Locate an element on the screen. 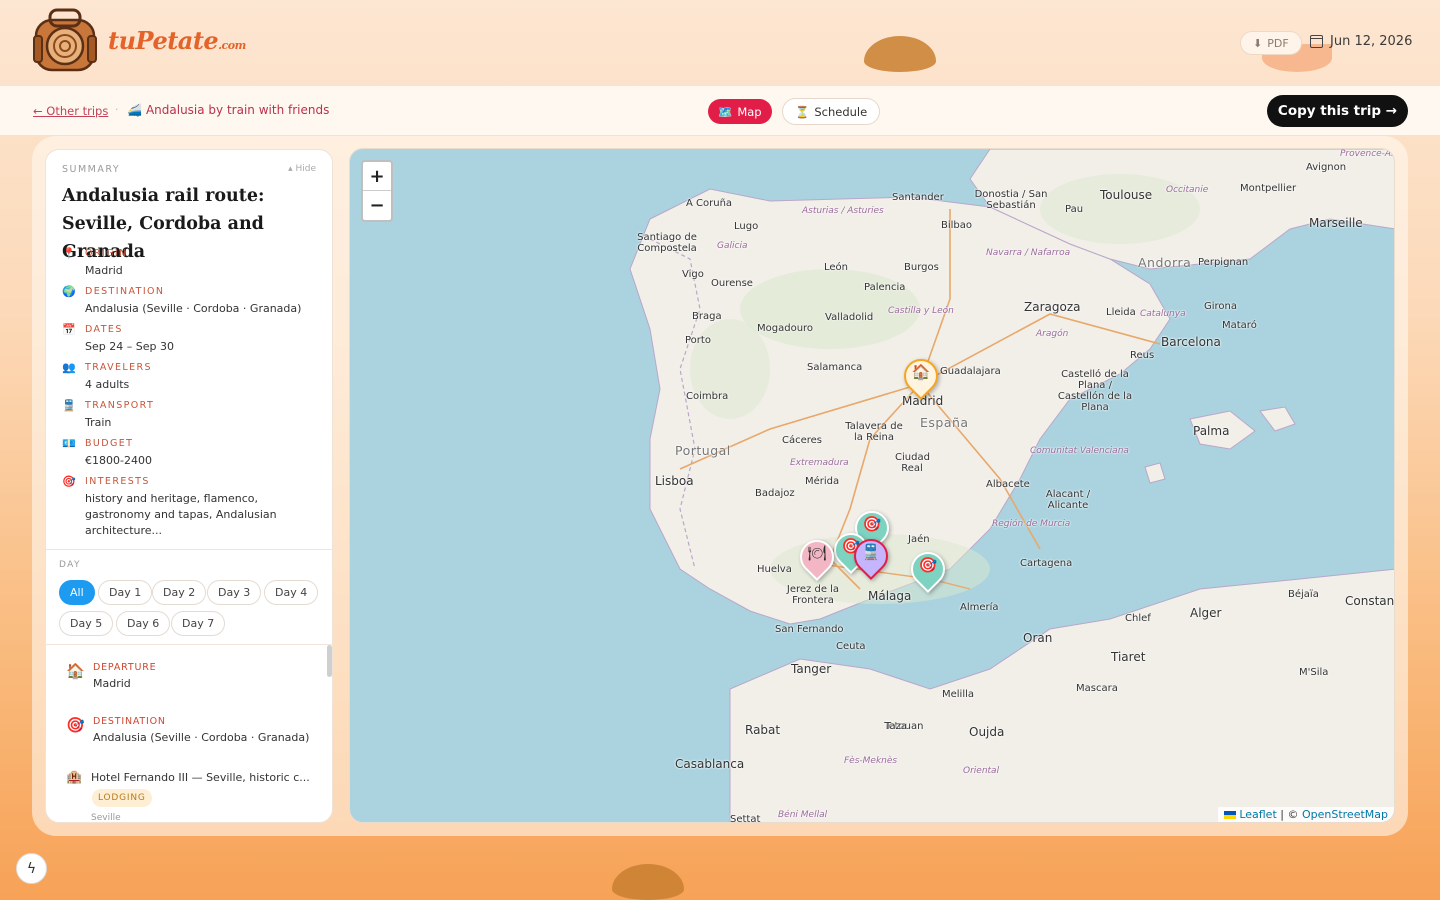 The height and width of the screenshot is (900, 1440). map-attribution: Leaflet | © OpenStreetMap is located at coordinates (1306, 814).